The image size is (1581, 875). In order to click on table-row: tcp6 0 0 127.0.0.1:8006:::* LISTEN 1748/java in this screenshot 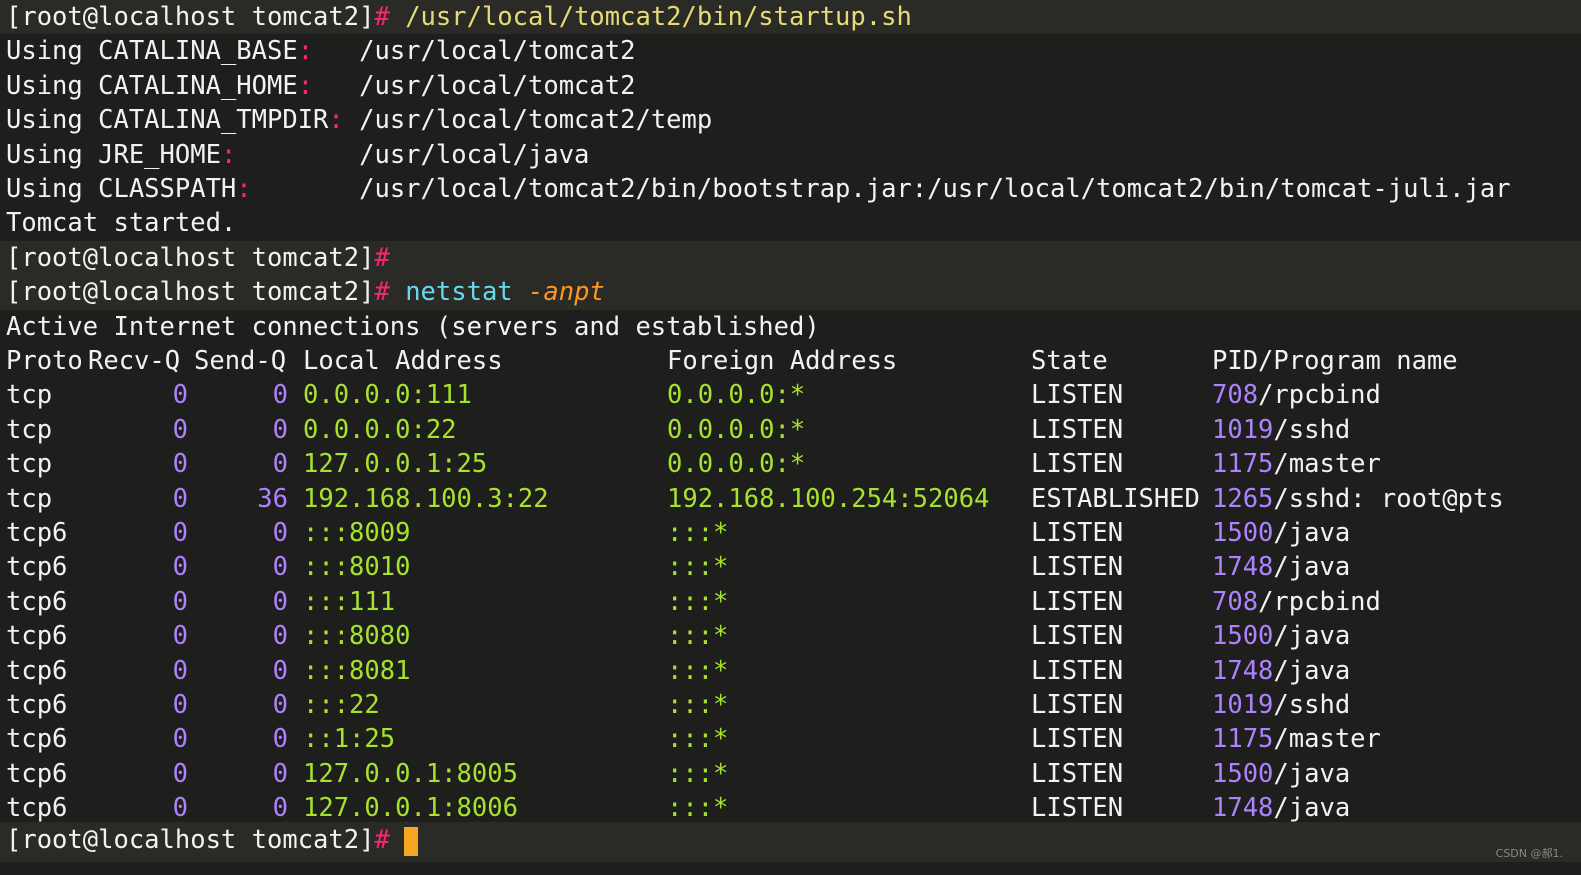, I will do `click(790, 808)`.